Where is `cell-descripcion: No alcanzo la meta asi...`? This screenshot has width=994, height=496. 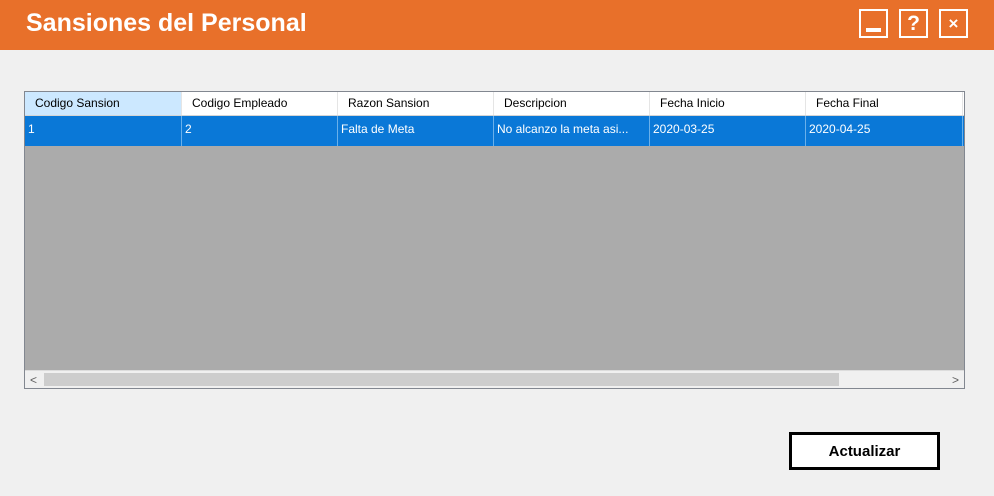 cell-descripcion: No alcanzo la meta asi... is located at coordinates (572, 131).